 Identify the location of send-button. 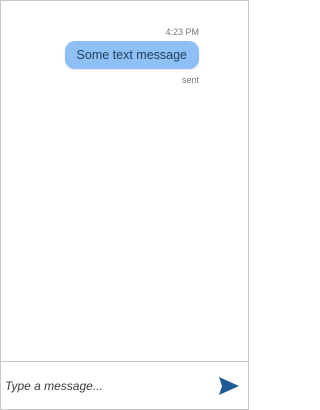
(229, 386).